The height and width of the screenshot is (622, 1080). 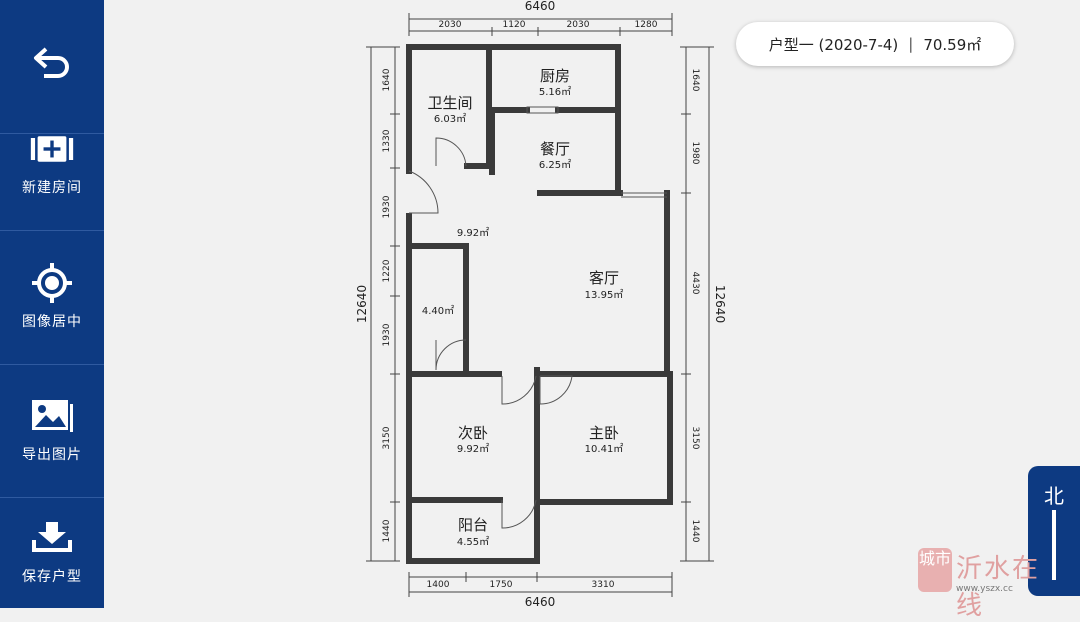 What do you see at coordinates (473, 542) in the screenshot?
I see `room-area-balcony: 4.55㎡` at bounding box center [473, 542].